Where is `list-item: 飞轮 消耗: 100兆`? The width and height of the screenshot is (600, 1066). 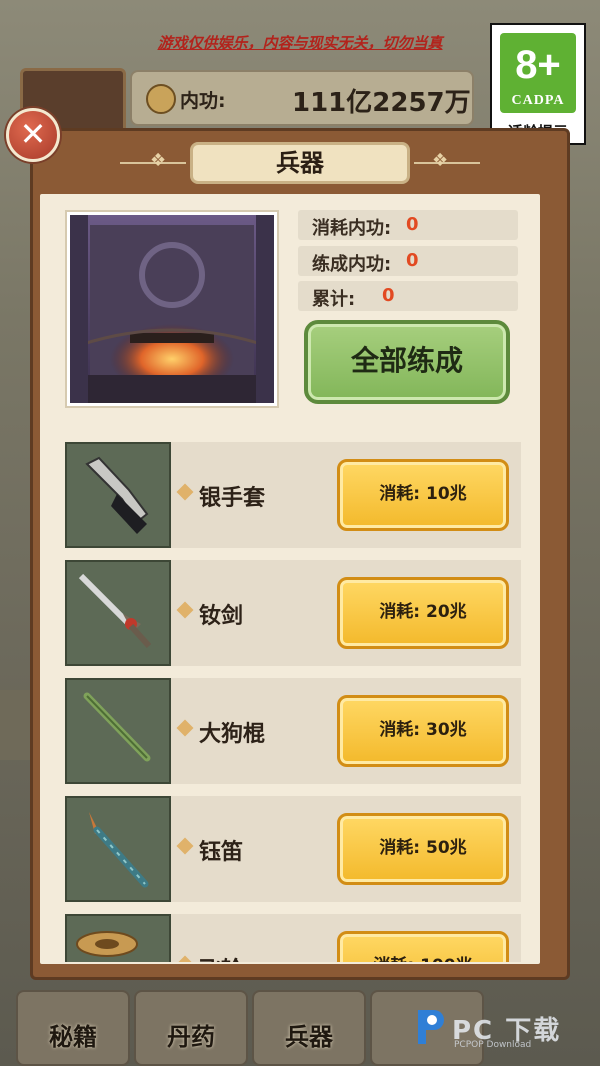 list-item: 飞轮 消耗: 100兆 is located at coordinates (293, 938).